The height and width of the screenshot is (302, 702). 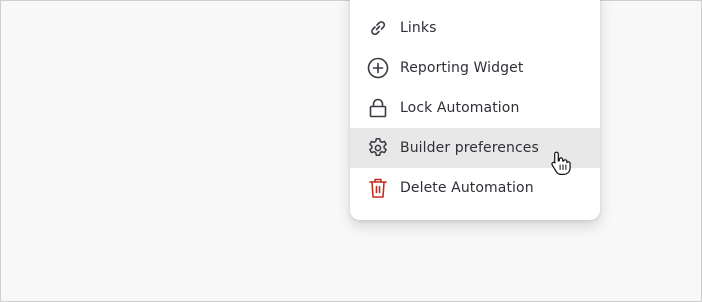 I want to click on menu-item-label: Delete Automation, so click(x=467, y=188).